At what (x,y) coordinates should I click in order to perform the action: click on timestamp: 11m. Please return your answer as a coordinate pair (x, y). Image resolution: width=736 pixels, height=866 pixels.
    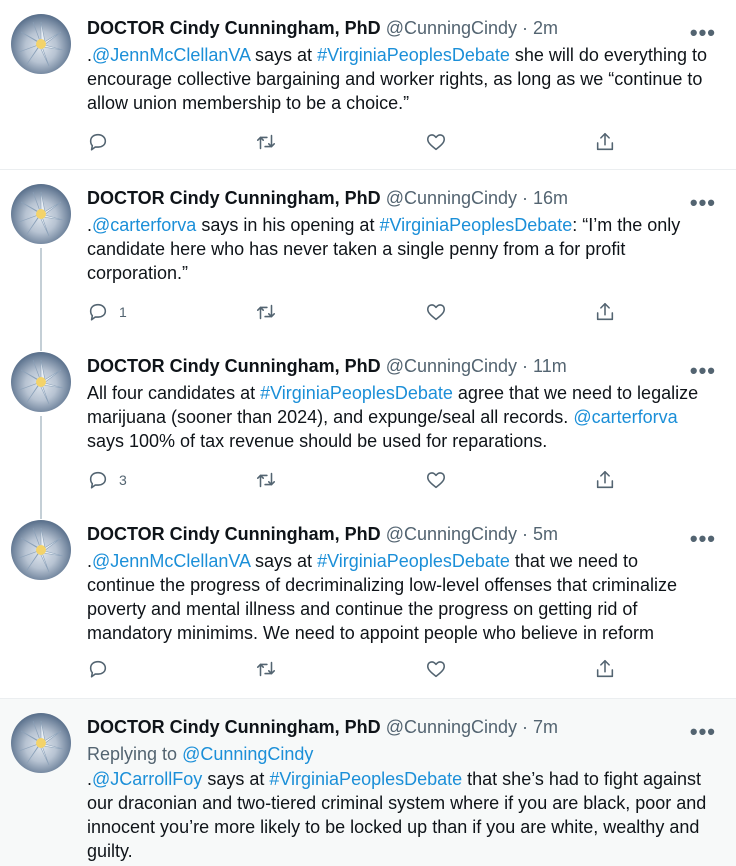
    Looking at the image, I should click on (550, 366).